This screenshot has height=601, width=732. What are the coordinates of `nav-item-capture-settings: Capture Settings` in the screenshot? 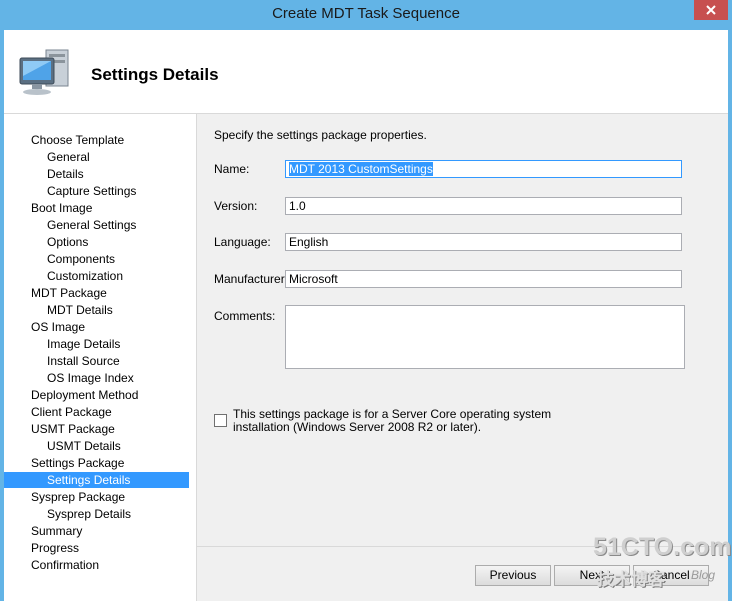 It's located at (70, 191).